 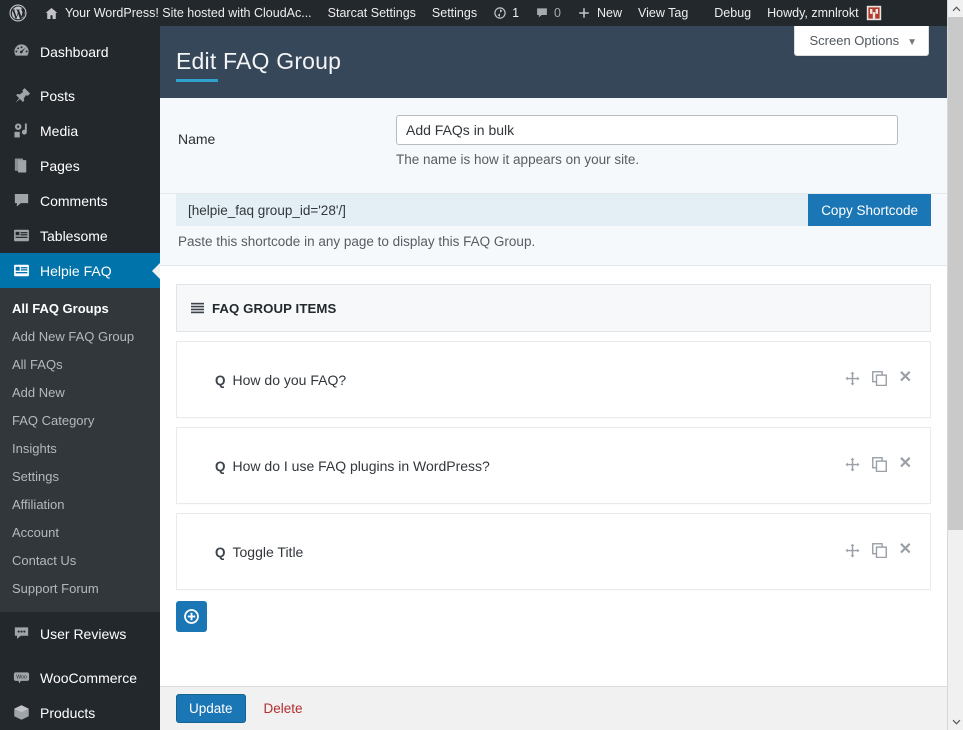 I want to click on sidebar-item-label: User Reviews, so click(x=83, y=633).